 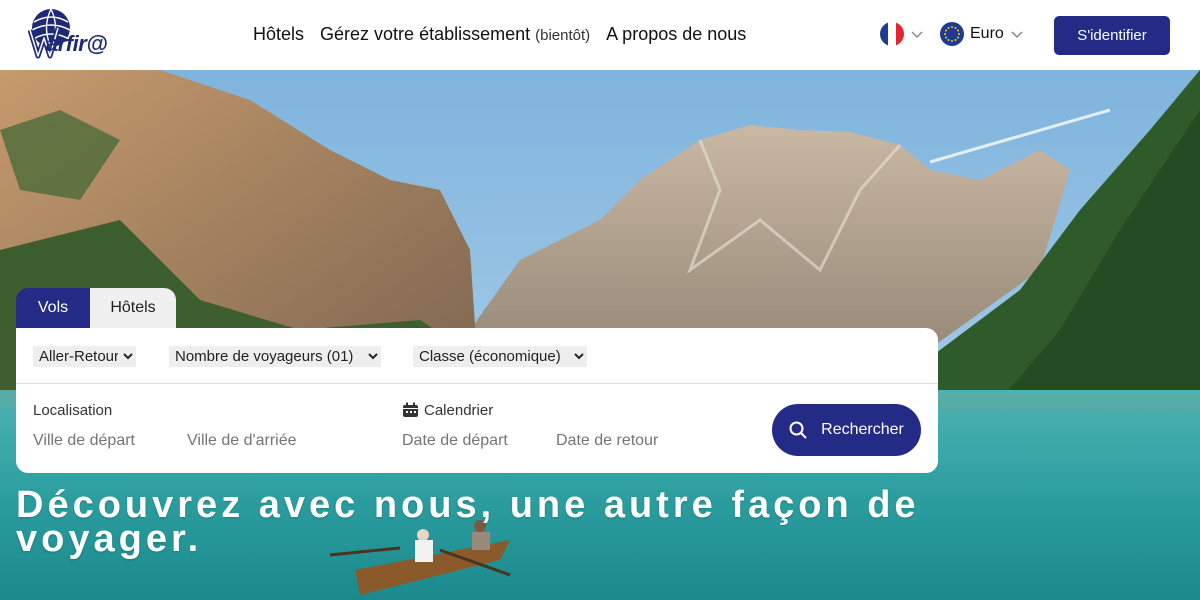 What do you see at coordinates (459, 410) in the screenshot?
I see `calendar-label: Calendrier` at bounding box center [459, 410].